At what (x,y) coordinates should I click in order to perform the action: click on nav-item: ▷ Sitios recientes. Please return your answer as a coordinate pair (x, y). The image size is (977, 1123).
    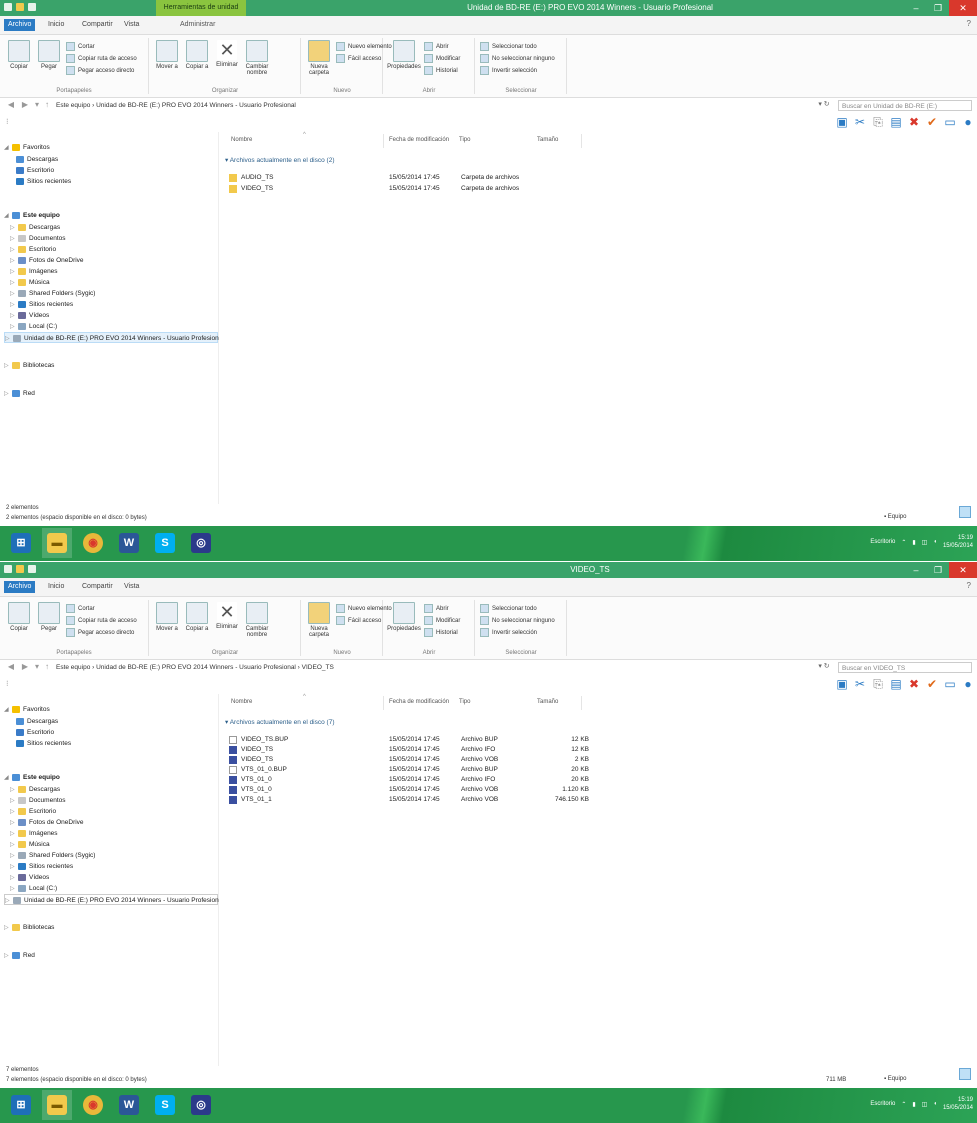
    Looking at the image, I should click on (41, 866).